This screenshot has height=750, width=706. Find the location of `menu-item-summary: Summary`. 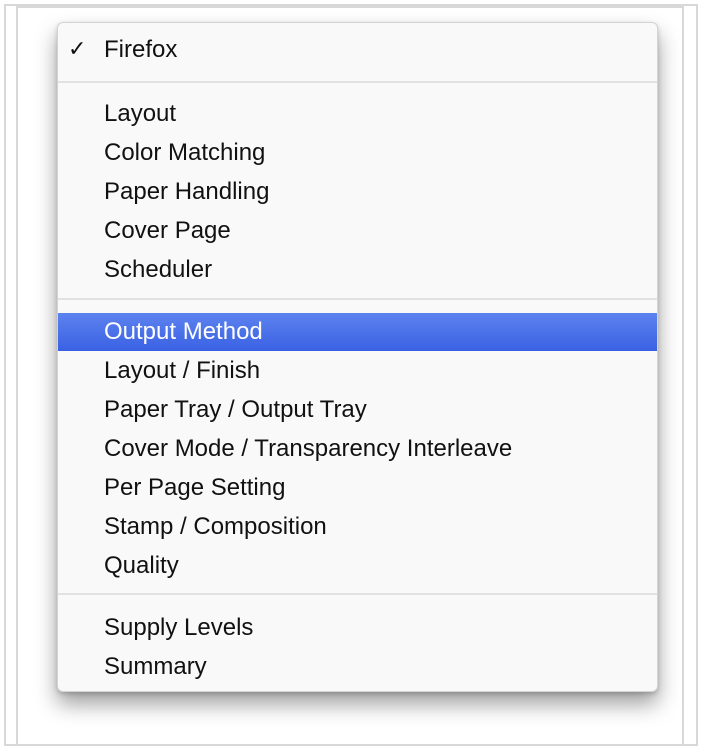

menu-item-summary: Summary is located at coordinates (357, 667).